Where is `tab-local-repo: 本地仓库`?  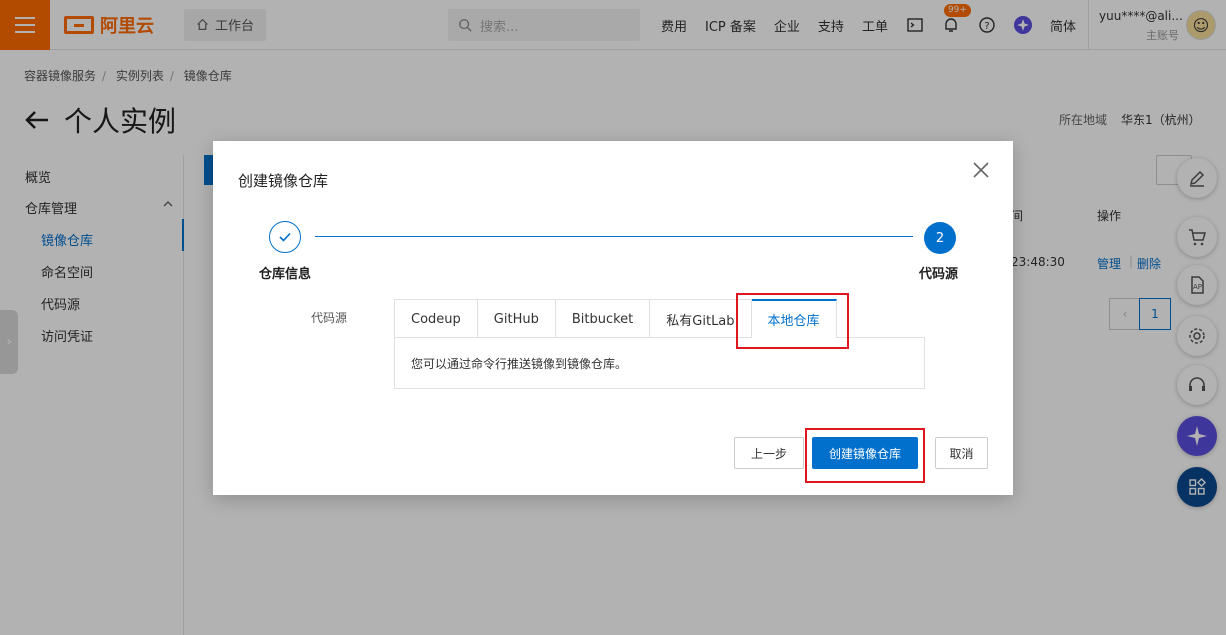
tab-local-repo: 本地仓库 is located at coordinates (794, 318).